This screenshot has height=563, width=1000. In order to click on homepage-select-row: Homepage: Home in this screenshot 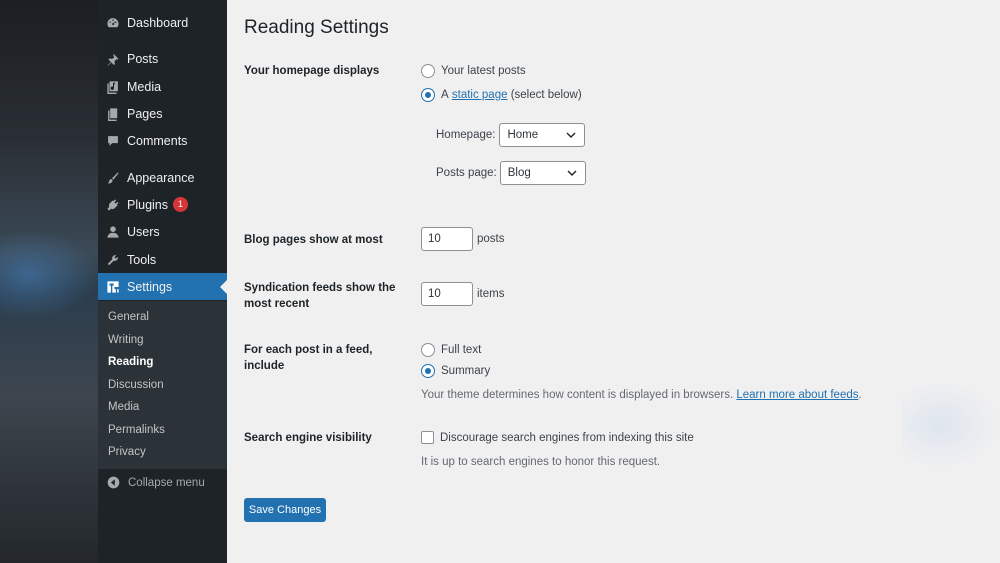, I will do `click(511, 135)`.